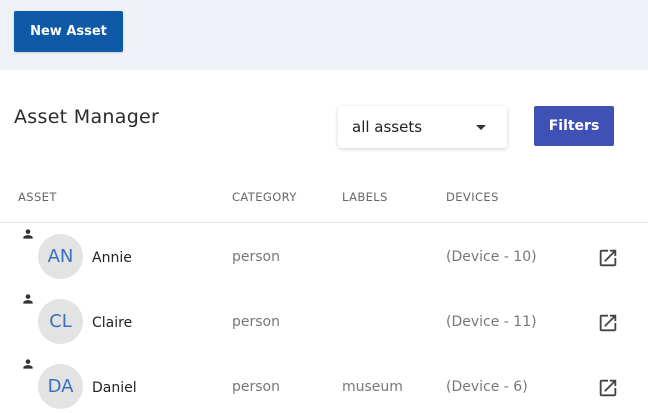  Describe the element at coordinates (114, 388) in the screenshot. I see `asset-name: Daniel` at that location.